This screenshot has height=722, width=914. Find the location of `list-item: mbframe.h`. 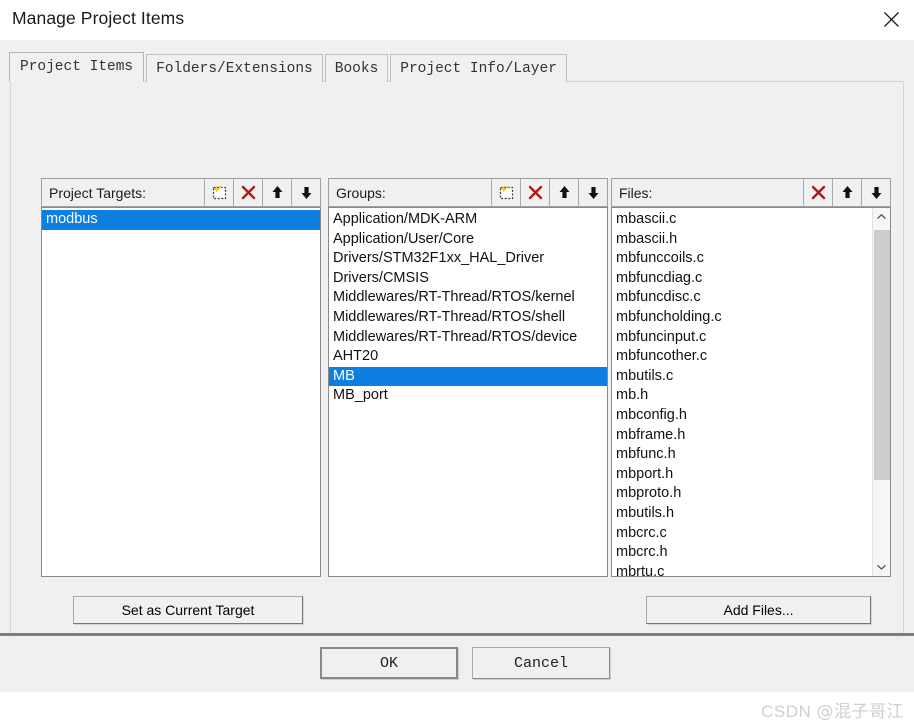

list-item: mbframe.h is located at coordinates (741, 436).